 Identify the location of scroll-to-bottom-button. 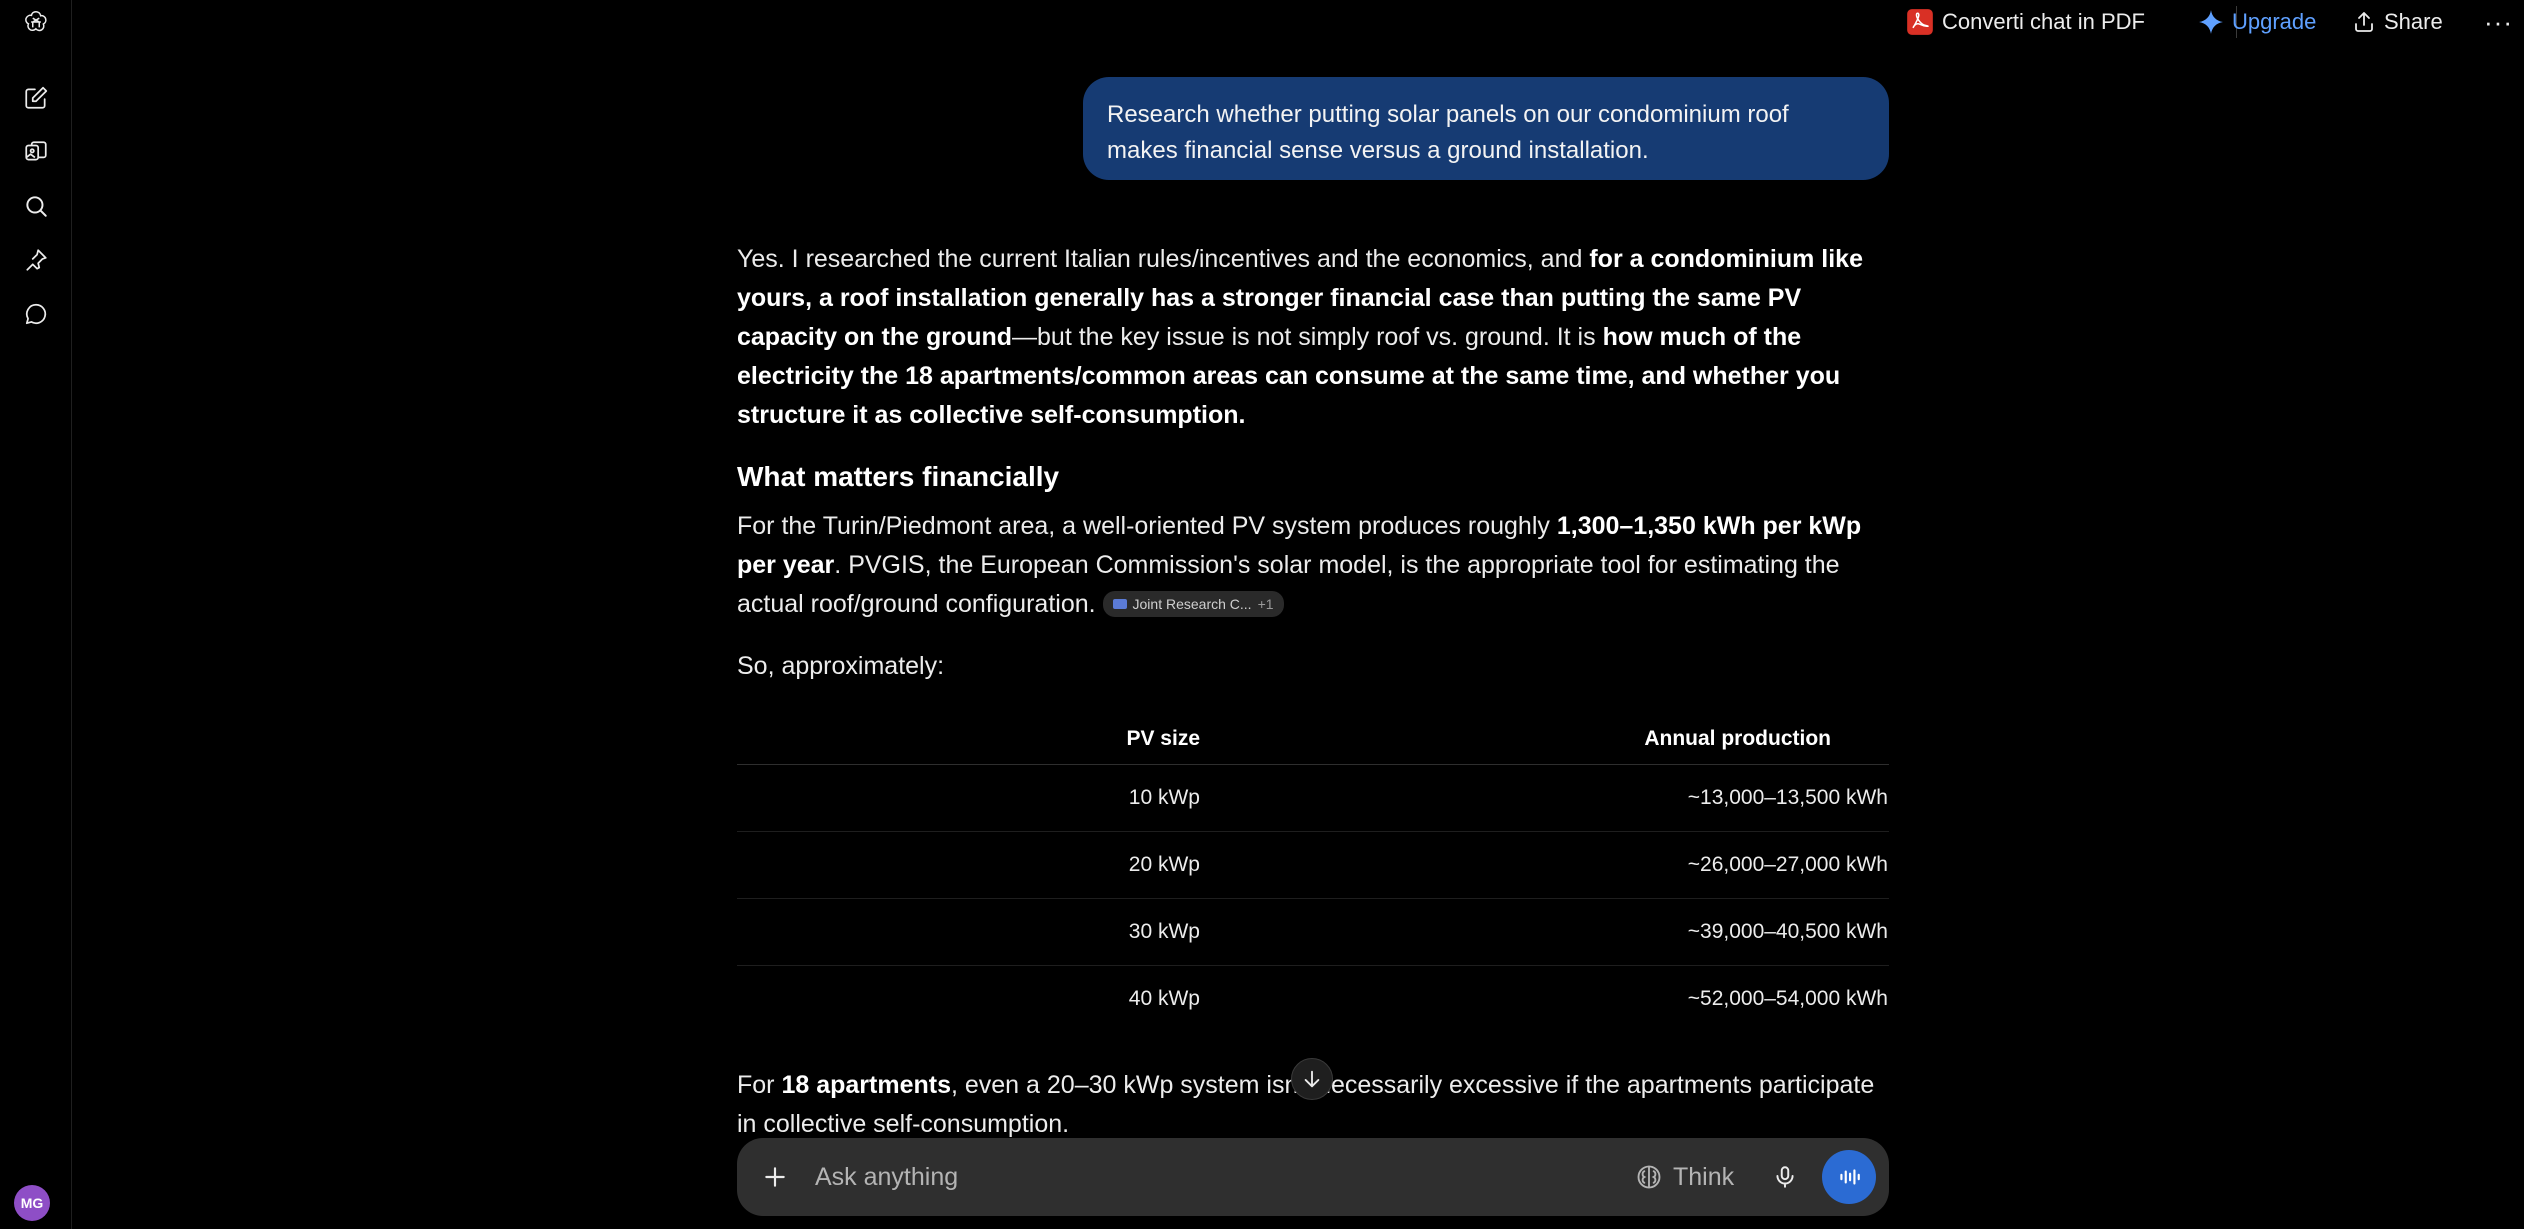
(1312, 1079).